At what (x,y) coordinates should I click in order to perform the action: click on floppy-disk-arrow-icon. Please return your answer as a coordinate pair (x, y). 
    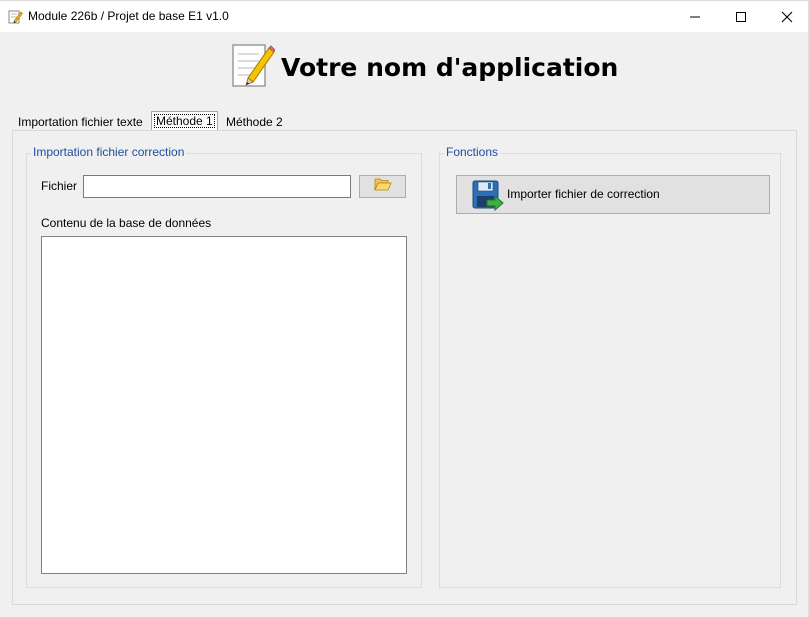
    Looking at the image, I should click on (488, 196).